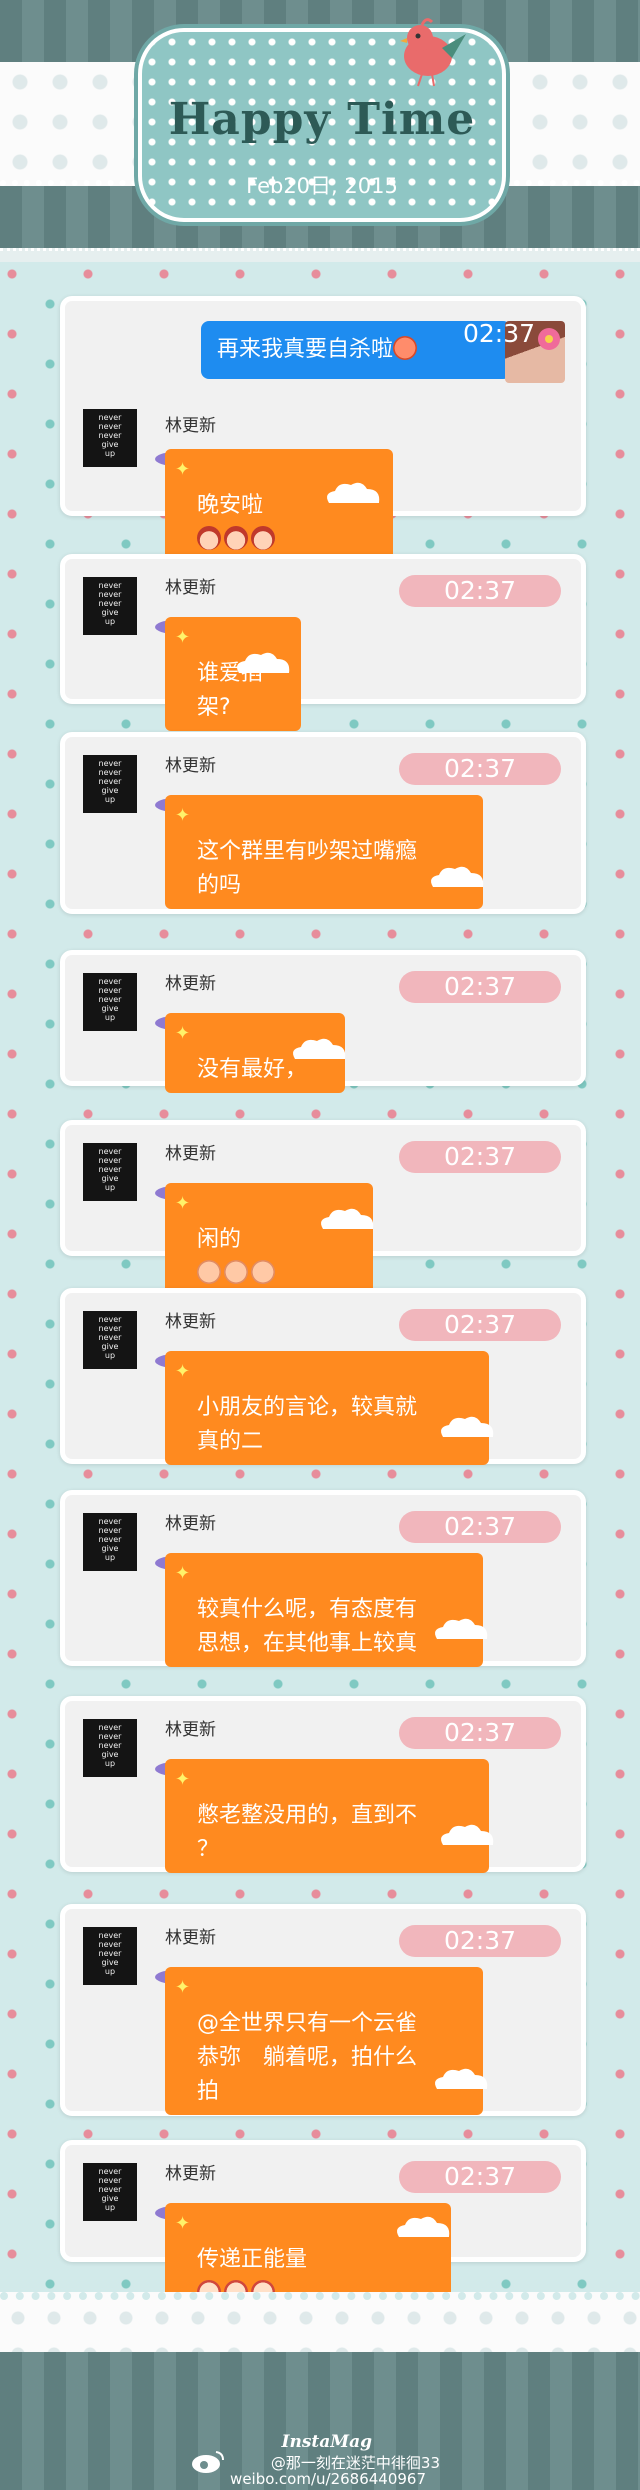 The height and width of the screenshot is (2490, 640). What do you see at coordinates (208, 2462) in the screenshot?
I see `weibo-icon` at bounding box center [208, 2462].